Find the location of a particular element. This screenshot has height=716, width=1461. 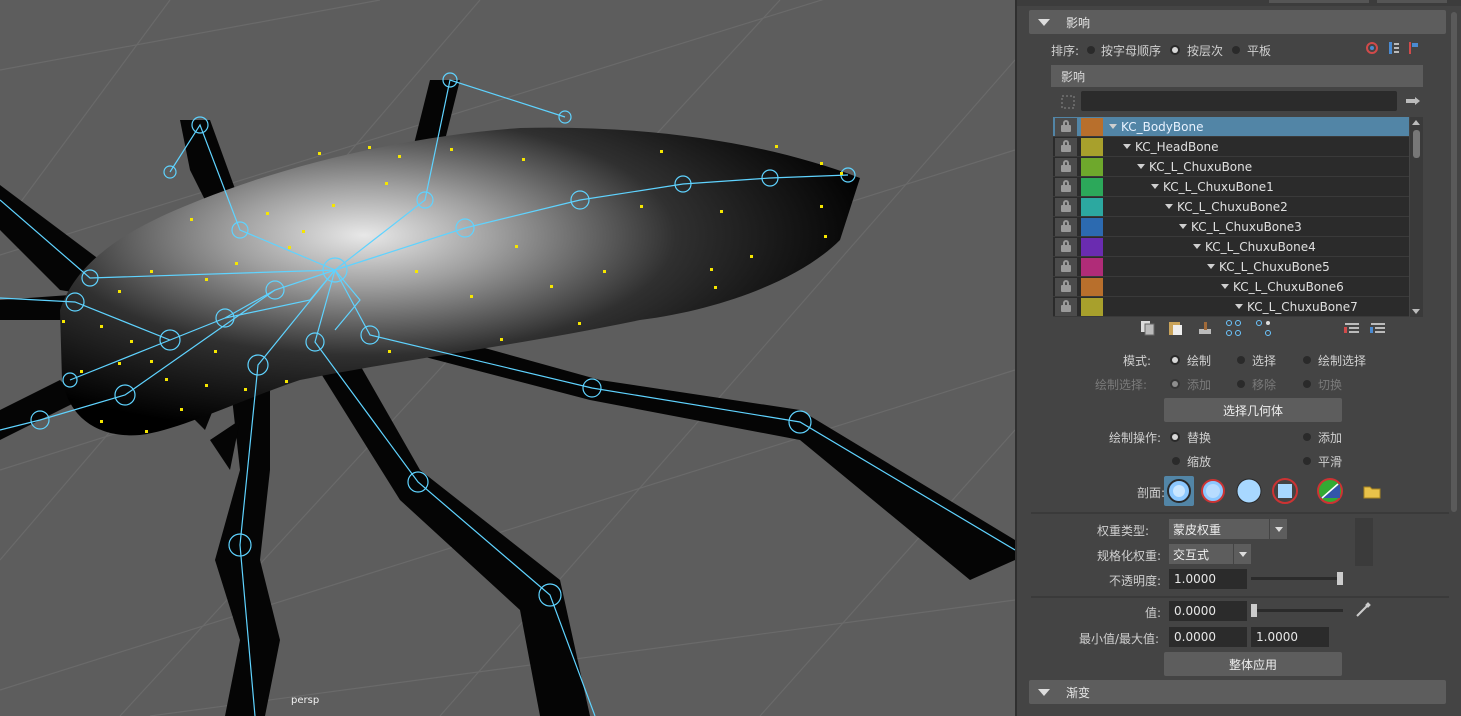

flood-button: 整体应用 is located at coordinates (1253, 664).